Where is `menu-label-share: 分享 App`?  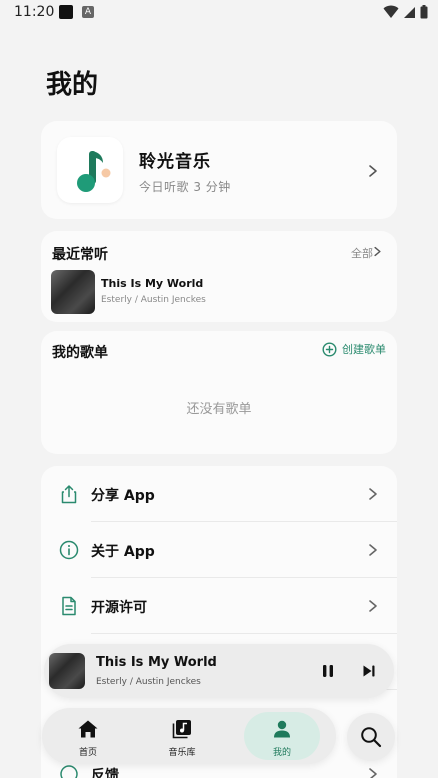 menu-label-share: 分享 App is located at coordinates (123, 496).